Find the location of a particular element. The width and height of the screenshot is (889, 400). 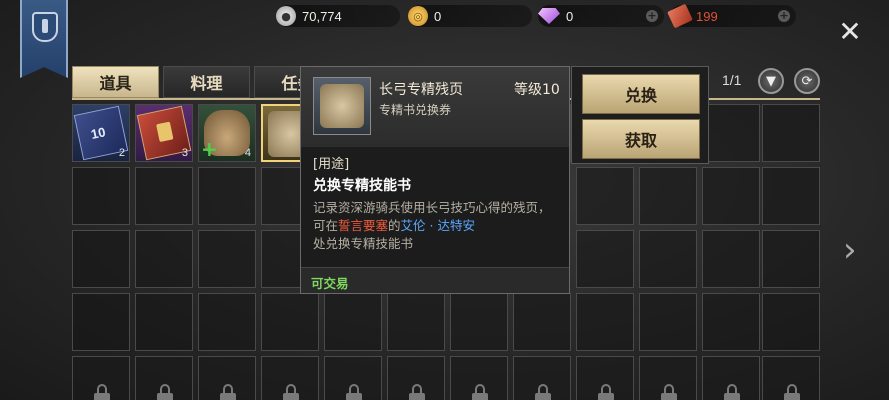

diamond-icon is located at coordinates (549, 16).